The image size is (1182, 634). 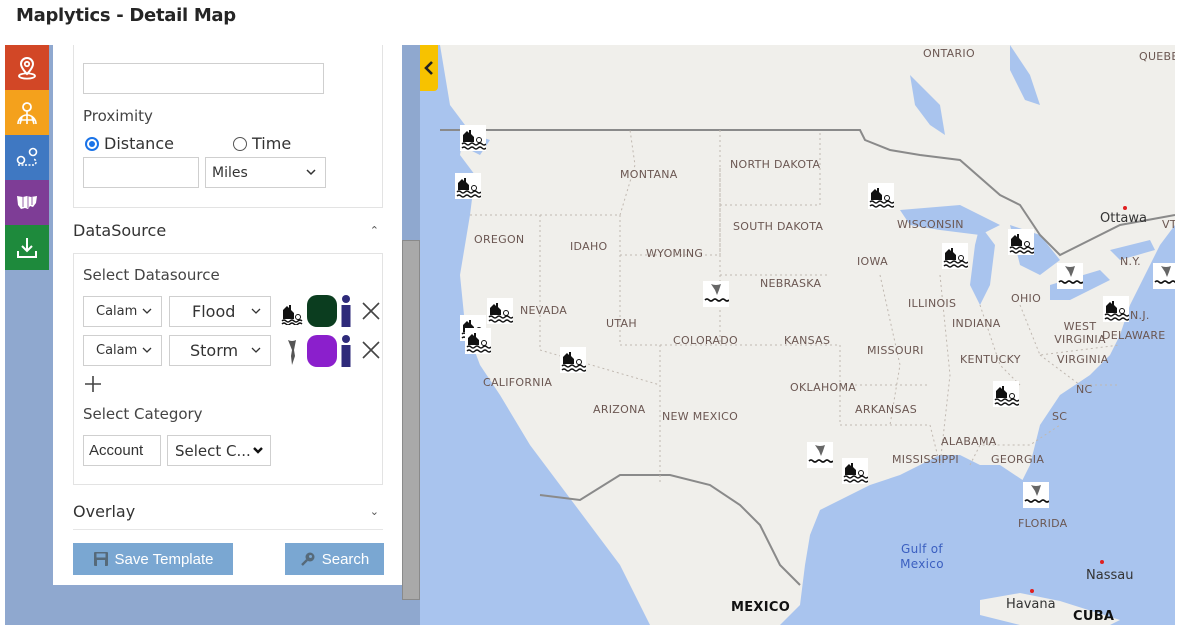 I want to click on current-location-input, so click(x=203, y=78).